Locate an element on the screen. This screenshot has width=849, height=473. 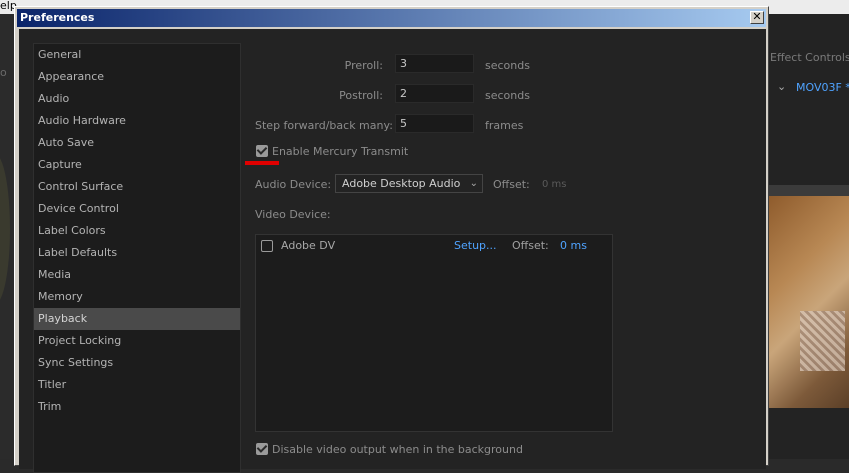
category-item-general: General is located at coordinates (137, 55).